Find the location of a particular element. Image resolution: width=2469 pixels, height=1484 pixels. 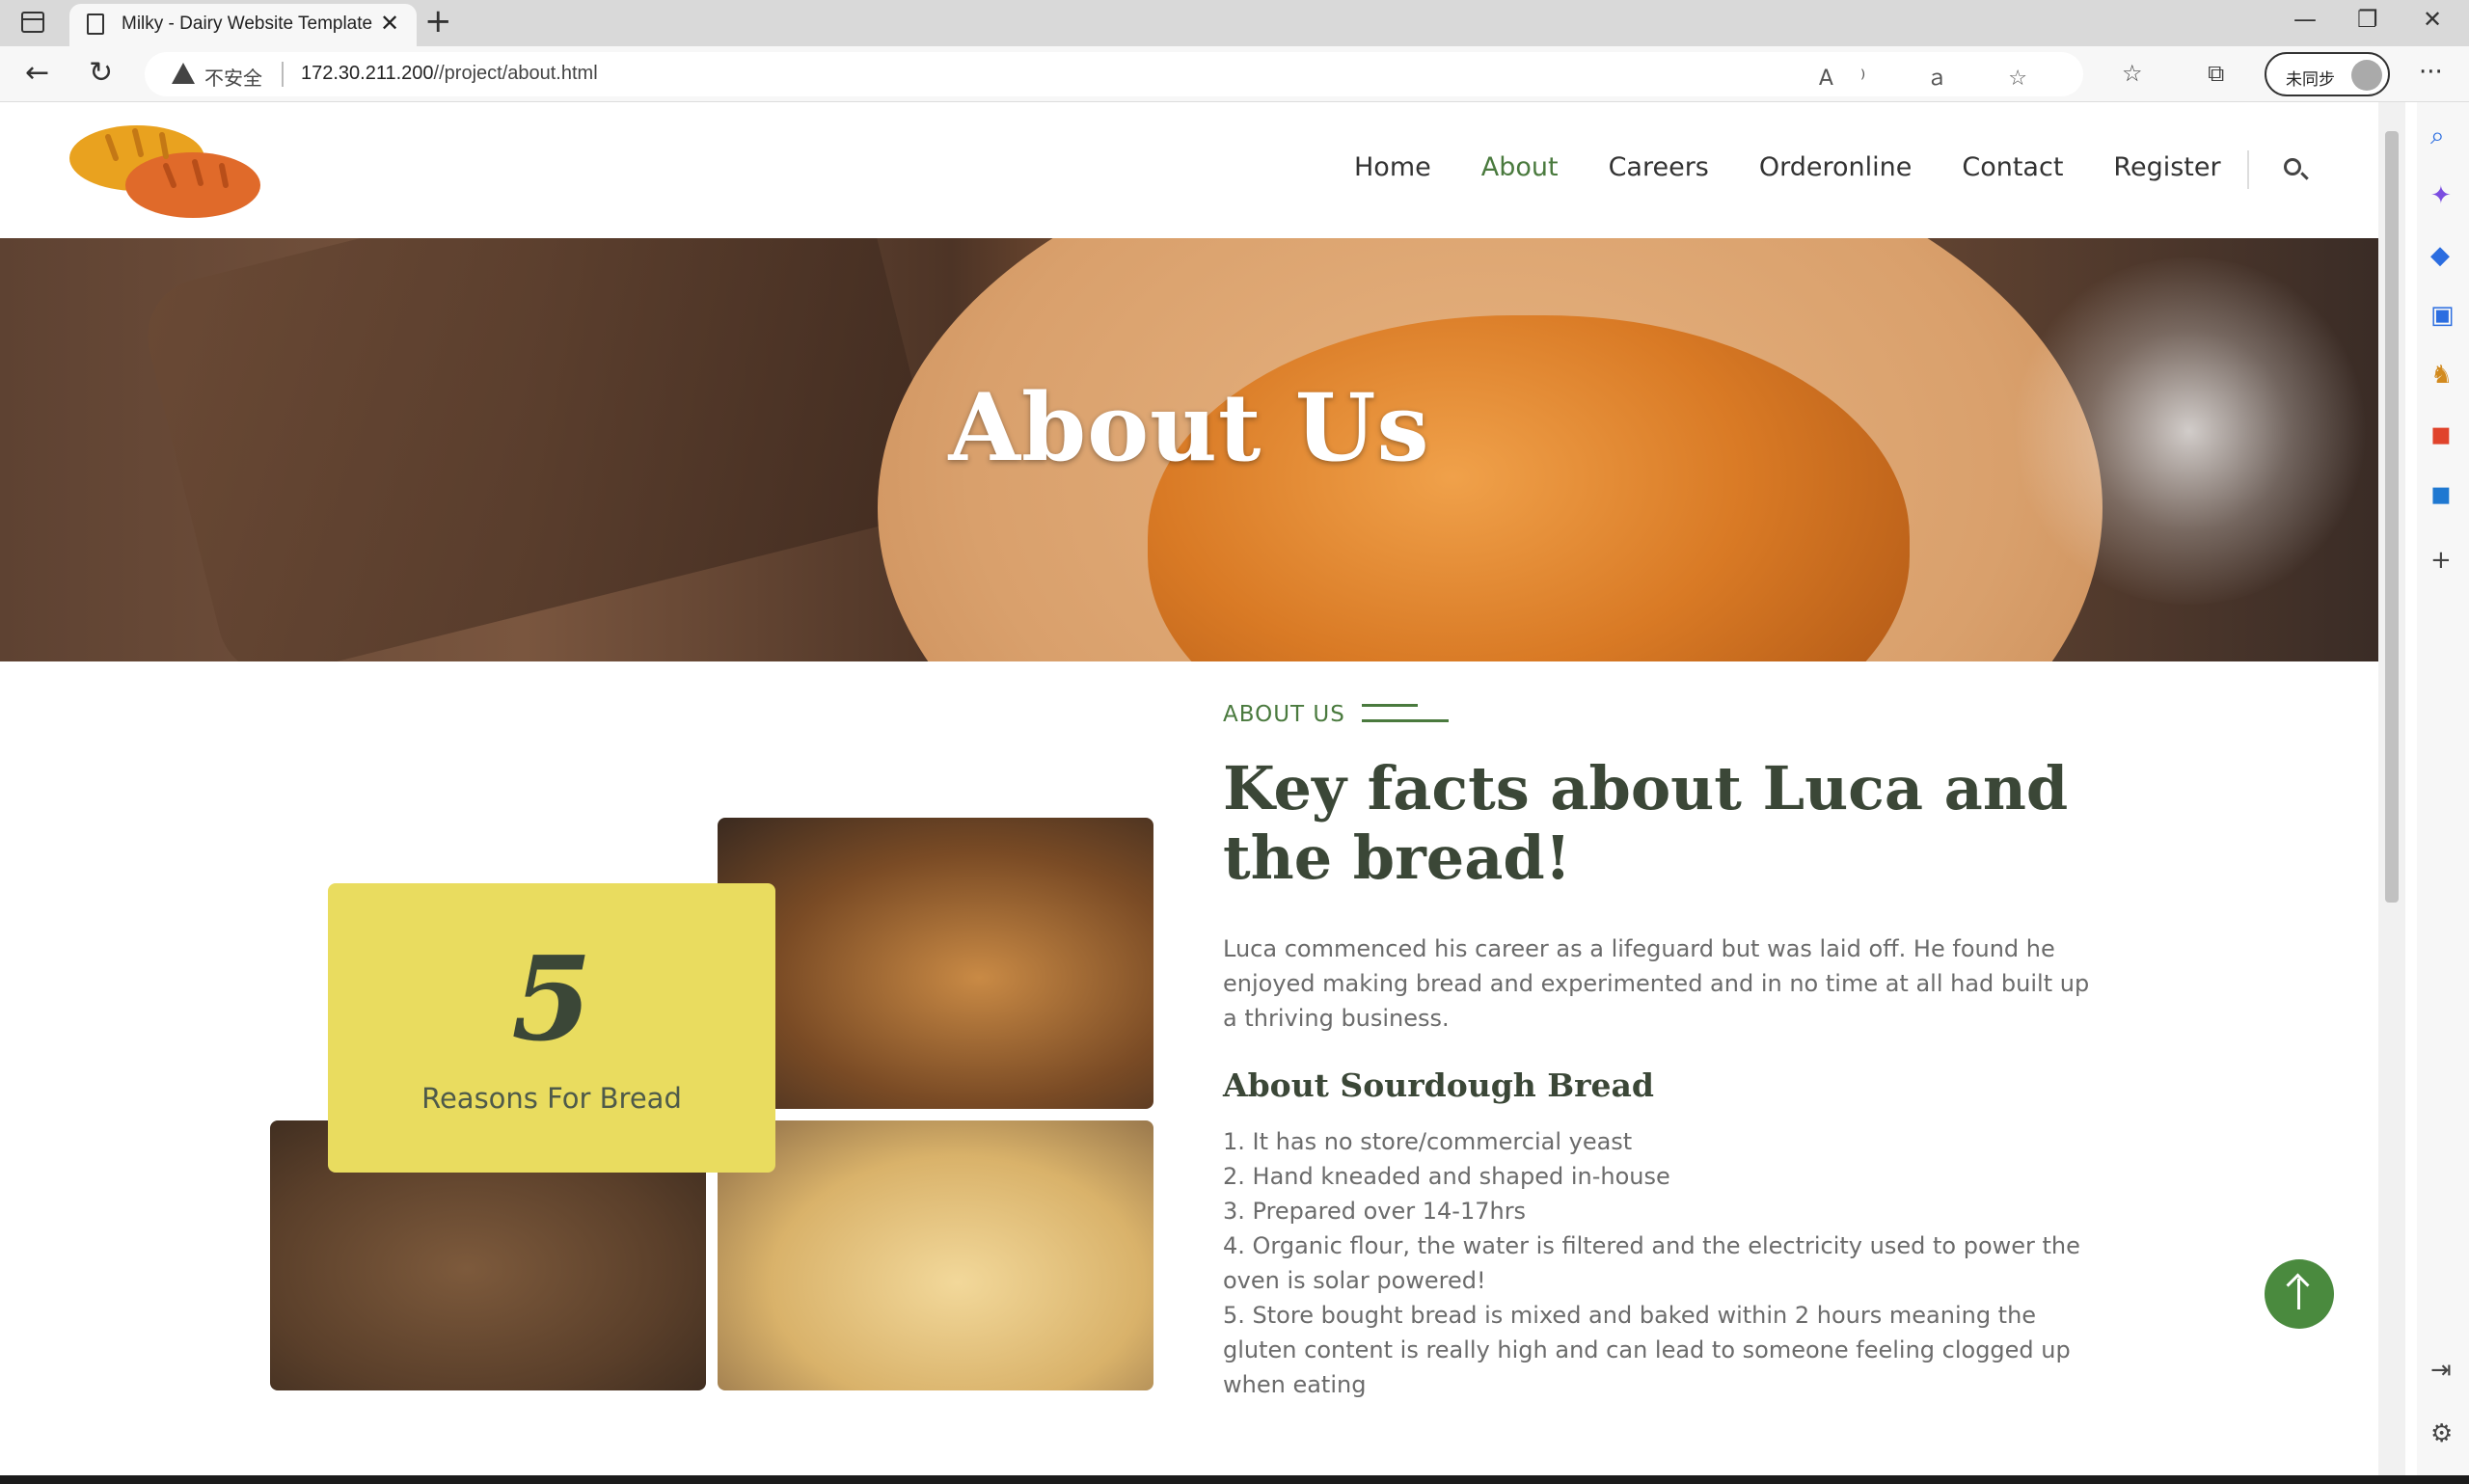

back-to-top-button is located at coordinates (2299, 1294).